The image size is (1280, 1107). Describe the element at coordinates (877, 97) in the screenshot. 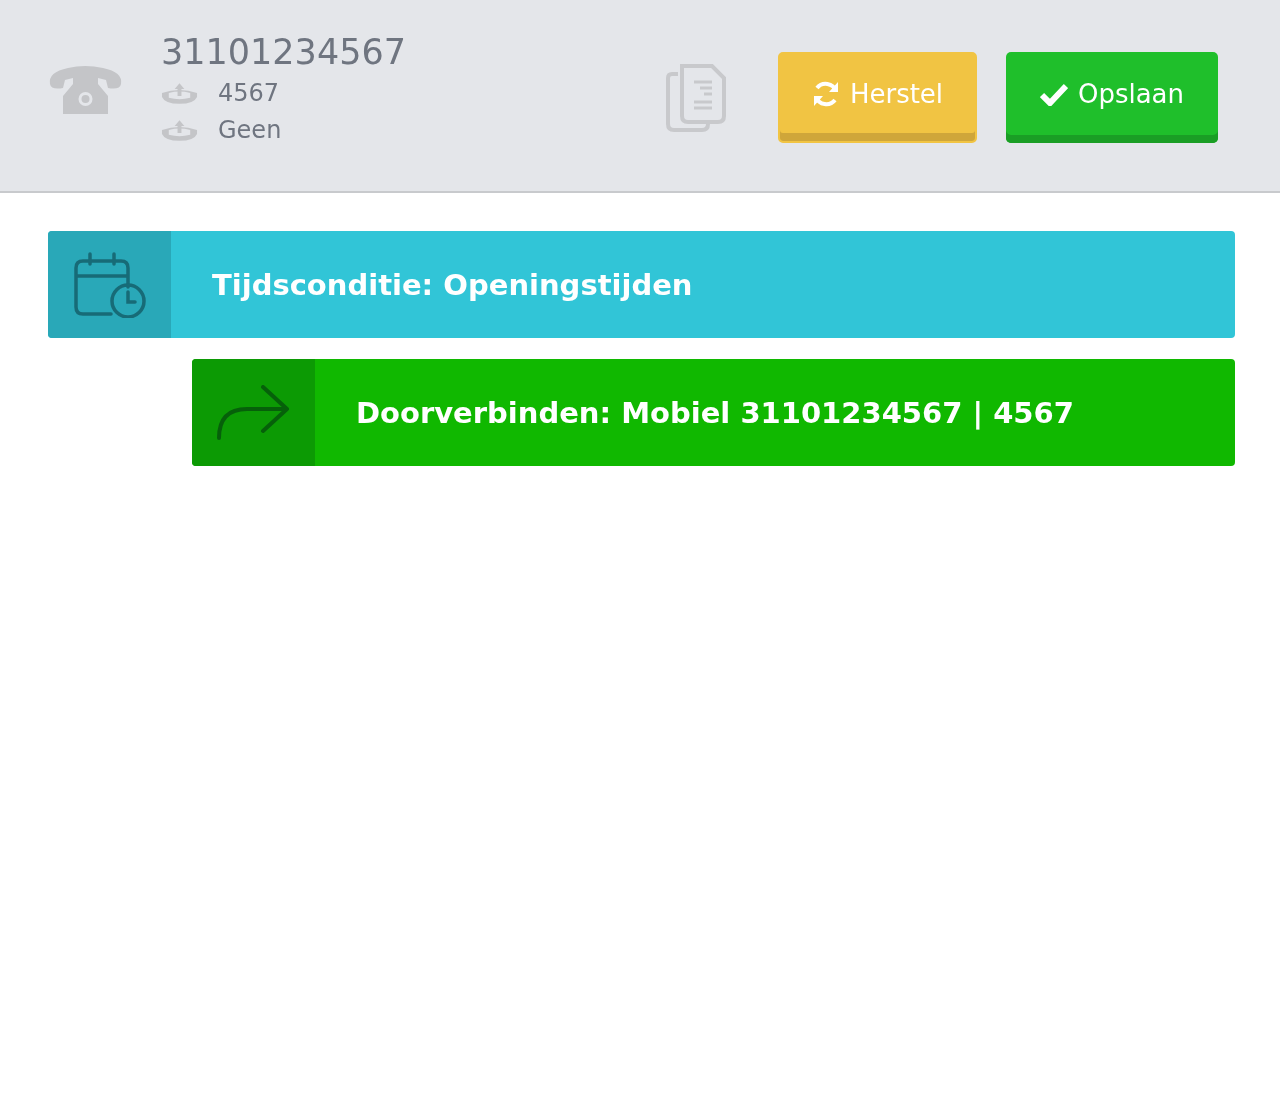

I see `reset-button: Herstel` at that location.